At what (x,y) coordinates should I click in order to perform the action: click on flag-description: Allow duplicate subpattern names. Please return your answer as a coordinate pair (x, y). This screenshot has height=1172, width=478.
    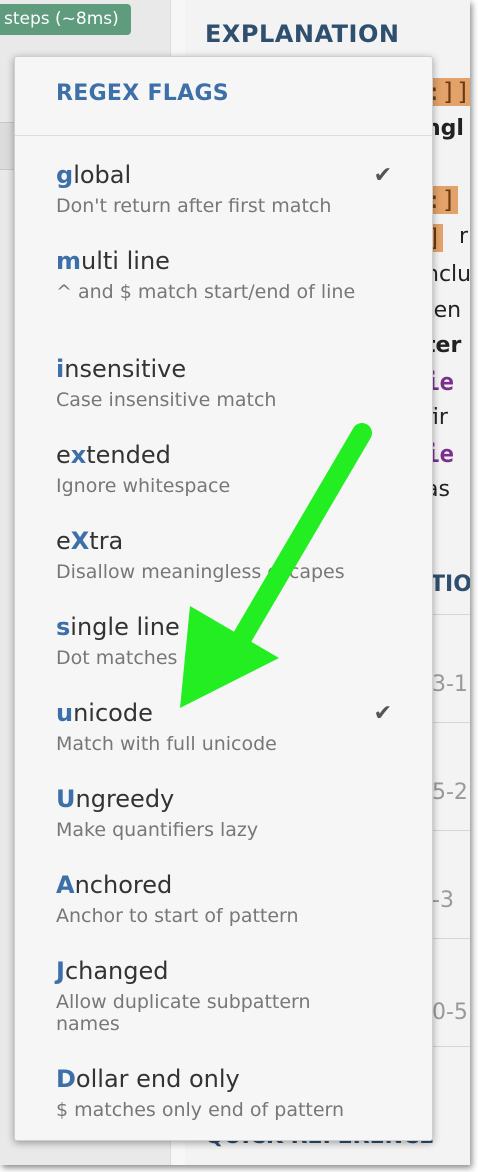
    Looking at the image, I should click on (183, 1013).